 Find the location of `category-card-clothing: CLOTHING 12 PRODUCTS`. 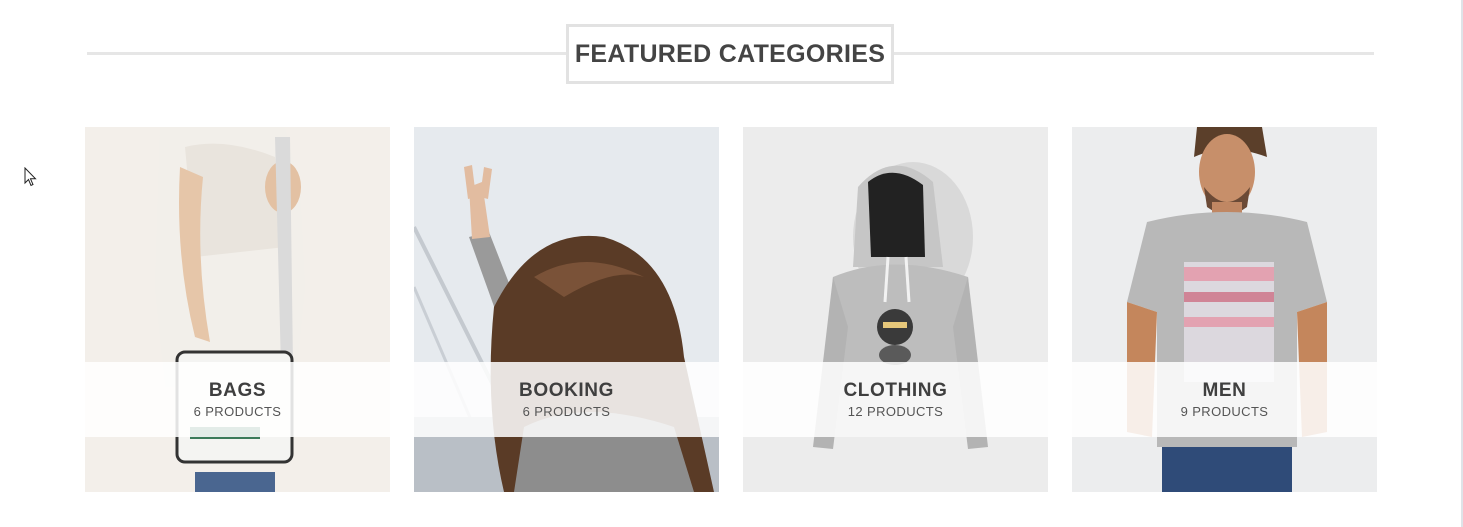

category-card-clothing: CLOTHING 12 PRODUCTS is located at coordinates (895, 309).